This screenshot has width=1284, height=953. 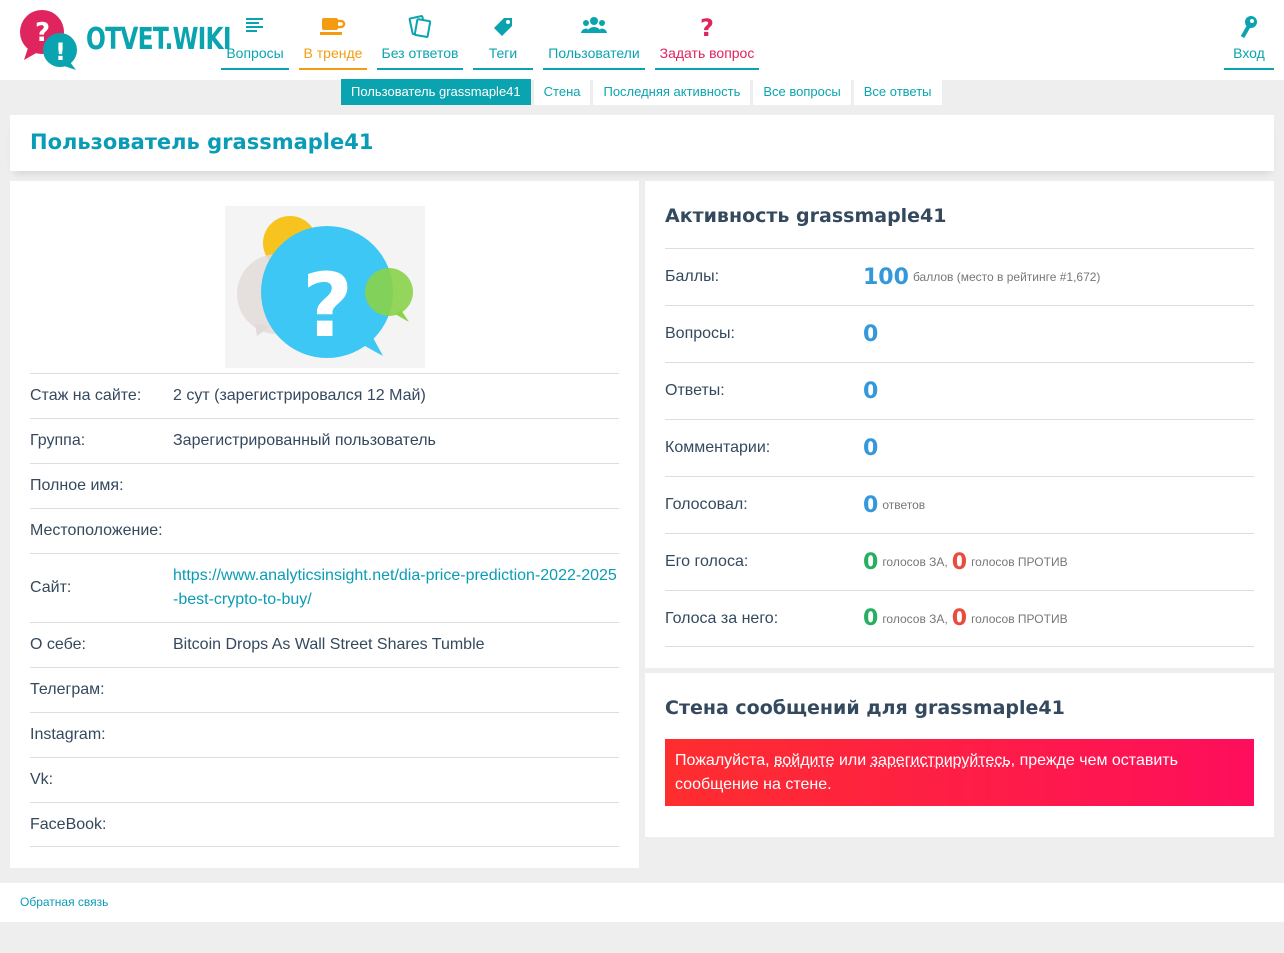 What do you see at coordinates (959, 390) in the screenshot?
I see `activity-row-answers: Ответы: 0` at bounding box center [959, 390].